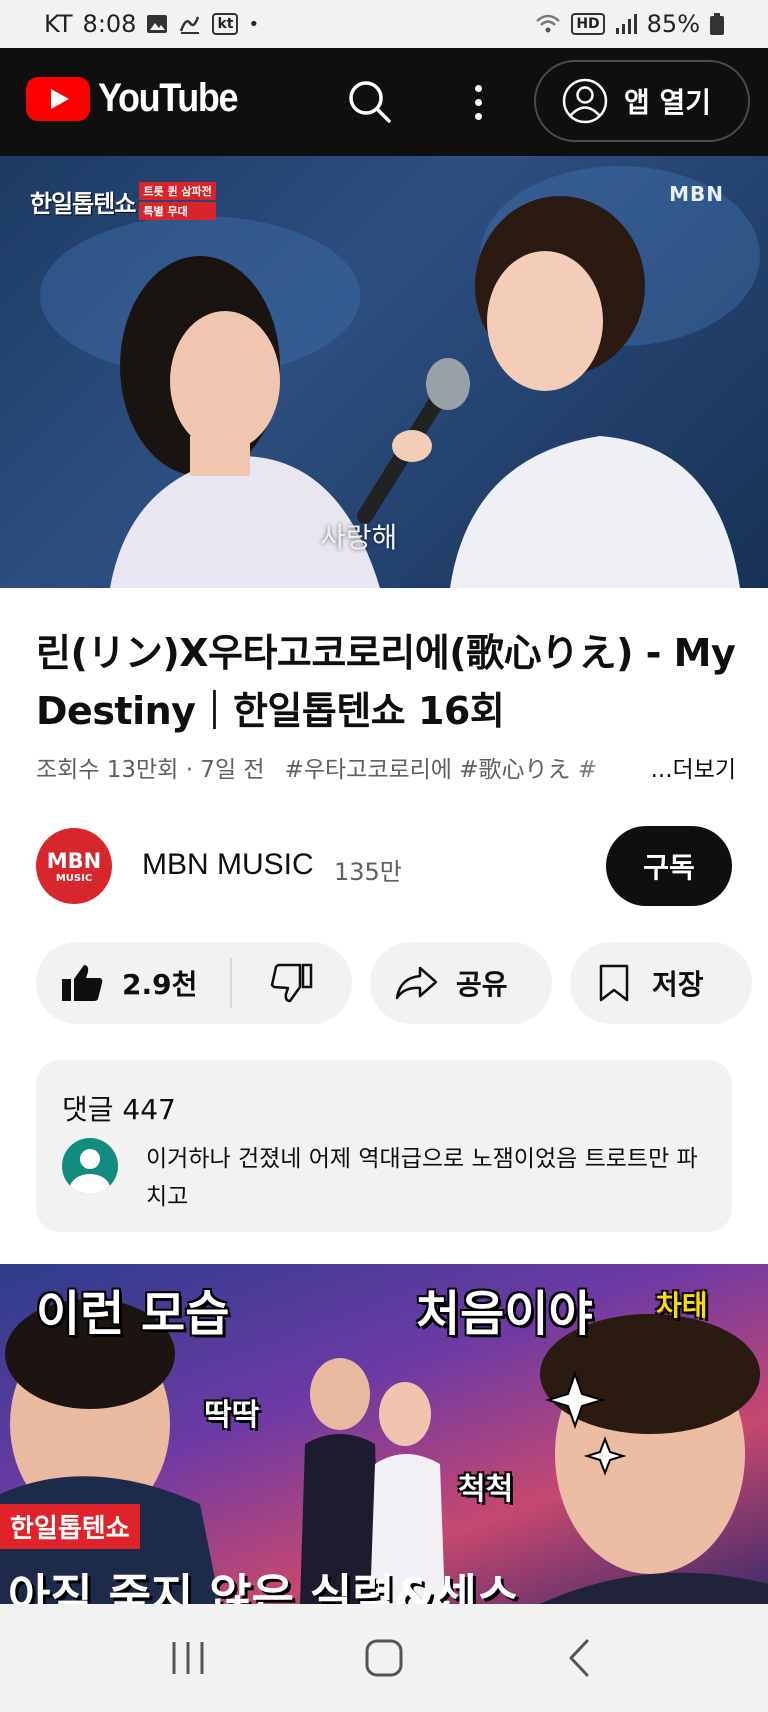 Image resolution: width=768 pixels, height=1712 pixels. I want to click on back-chevron-icon, so click(579, 1658).